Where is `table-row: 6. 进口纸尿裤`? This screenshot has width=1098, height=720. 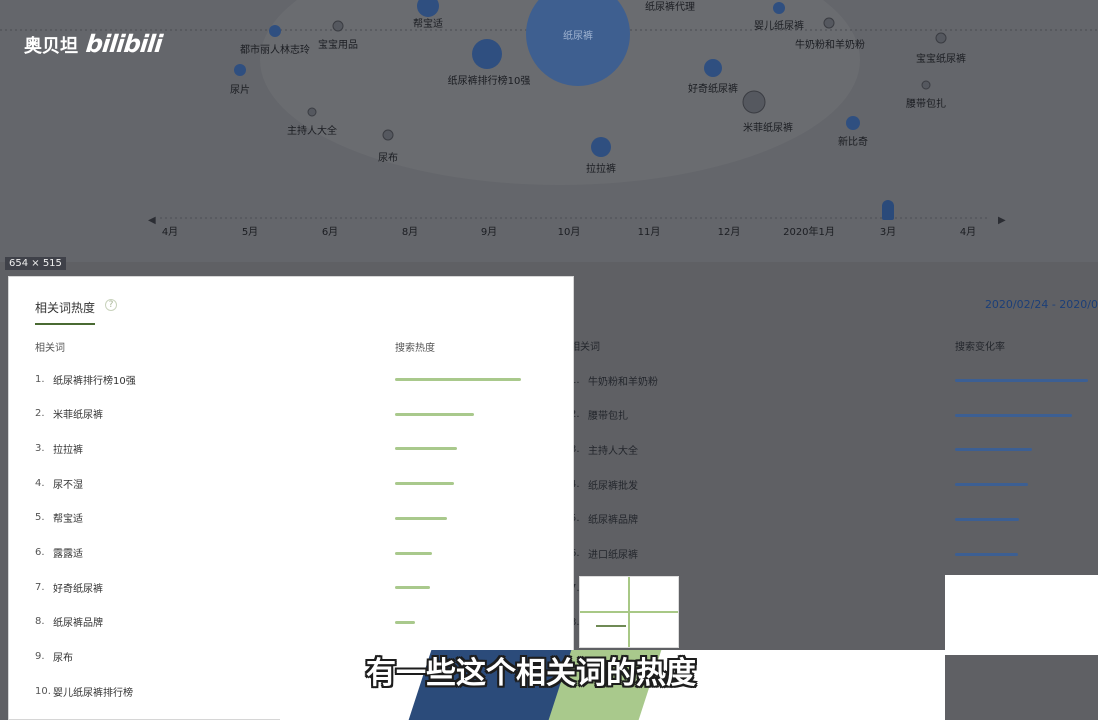
table-row: 6. 进口纸尿裤 is located at coordinates (604, 554).